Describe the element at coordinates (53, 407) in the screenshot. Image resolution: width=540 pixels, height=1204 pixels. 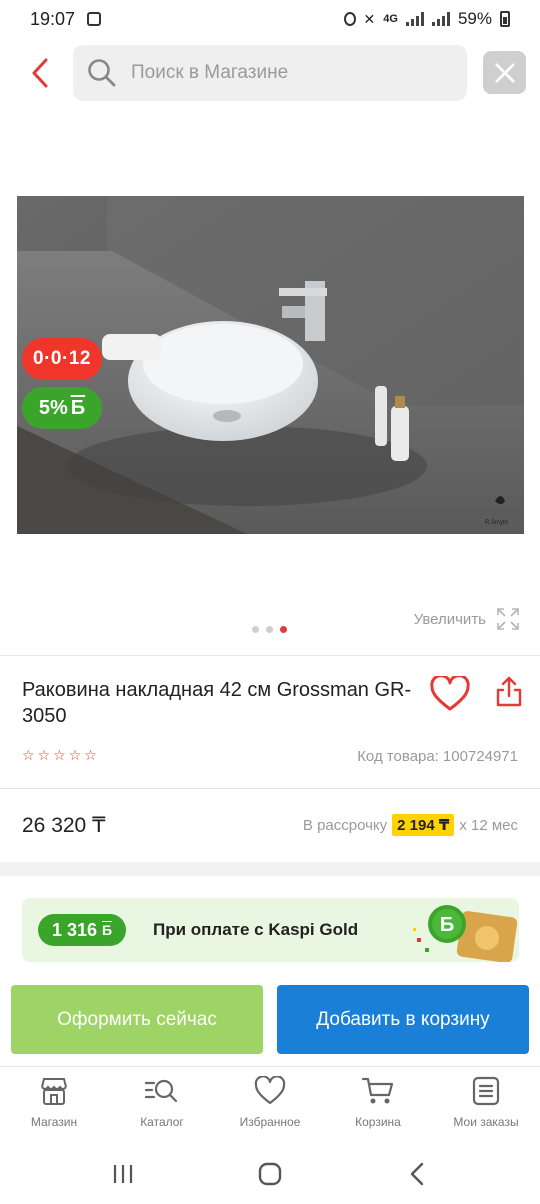
I see `bonus-badge-percent: 5%` at that location.